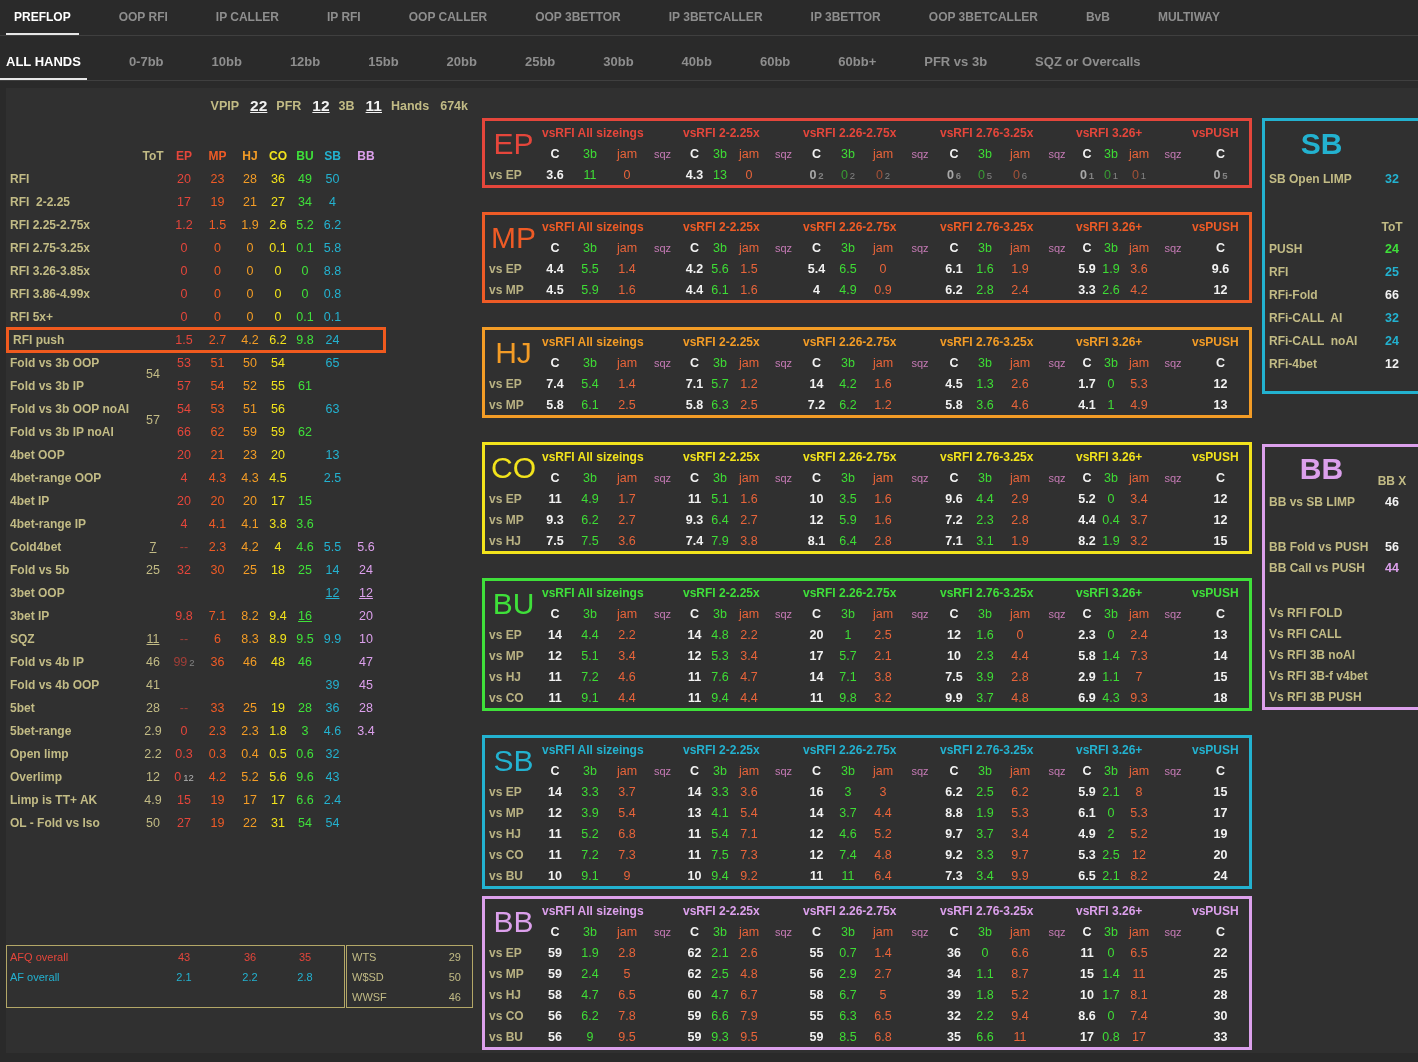 The width and height of the screenshot is (1418, 1062). Describe the element at coordinates (1319, 546) in the screenshot. I see `row-label: BB Fold vs PUSH` at that location.